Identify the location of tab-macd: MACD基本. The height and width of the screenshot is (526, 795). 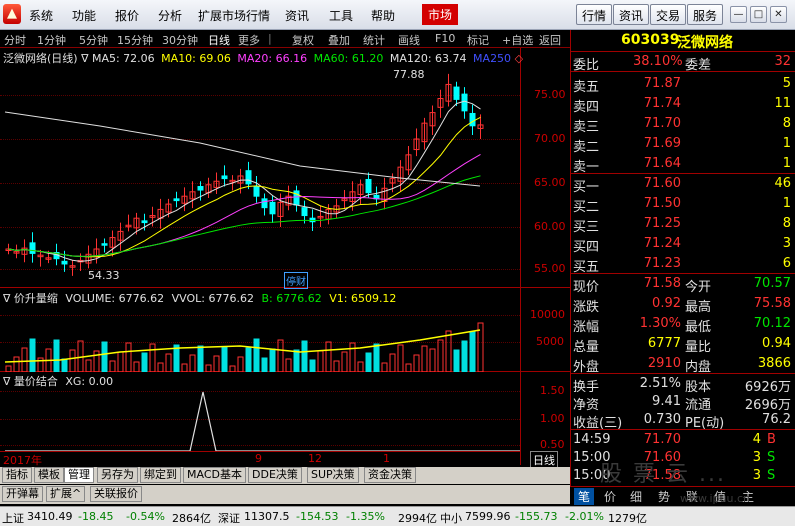
(214, 475).